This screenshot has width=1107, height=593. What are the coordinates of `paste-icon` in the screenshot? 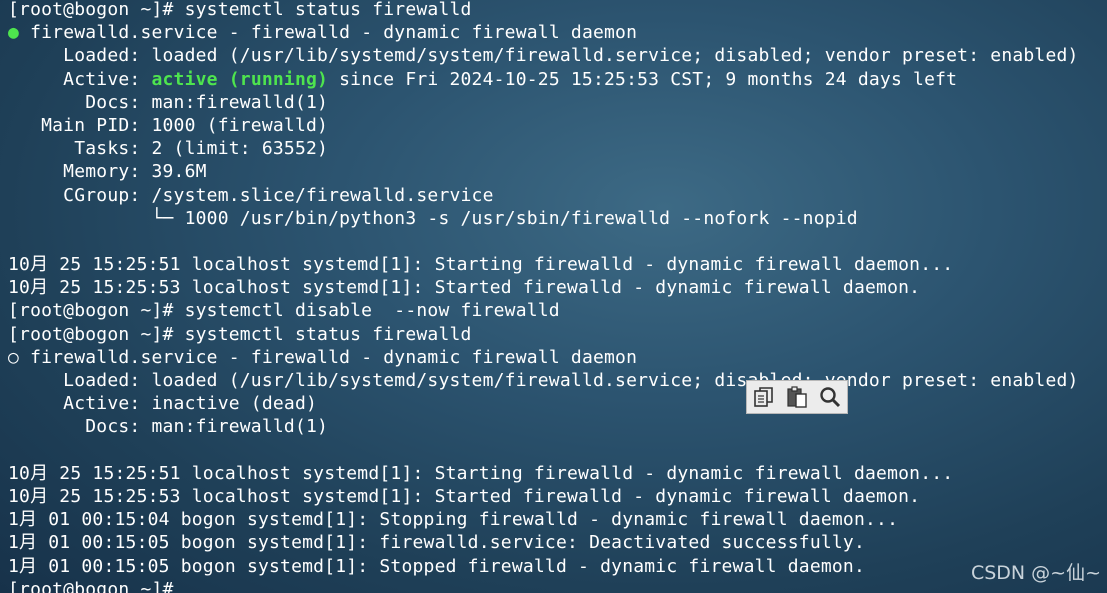 It's located at (797, 397).